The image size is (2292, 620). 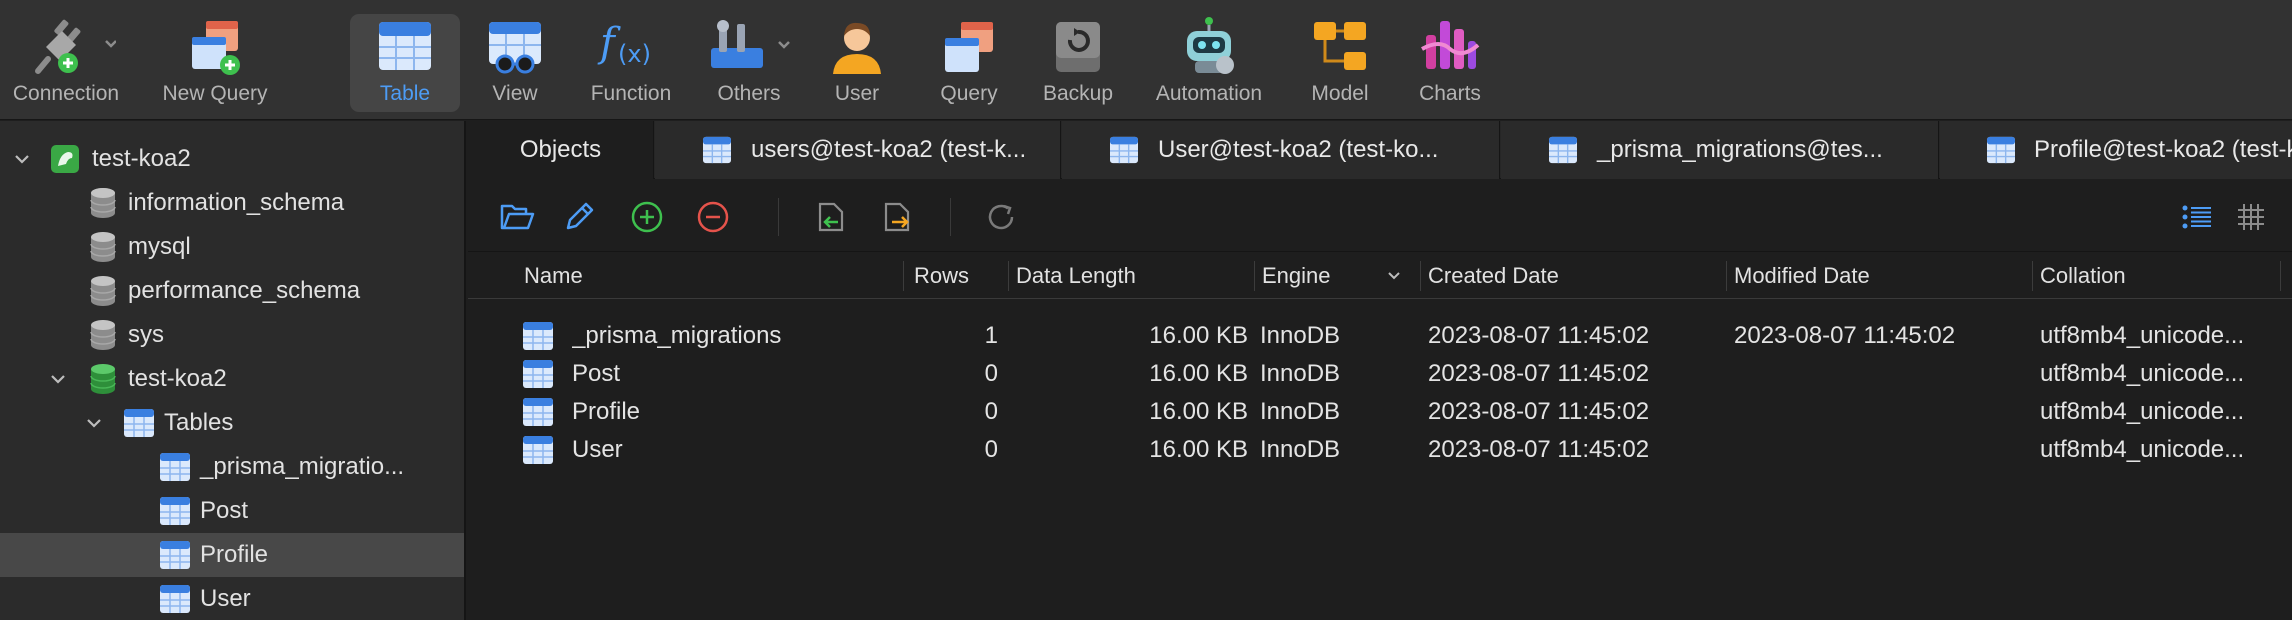 I want to click on column-header-rows: Rows, so click(x=941, y=276).